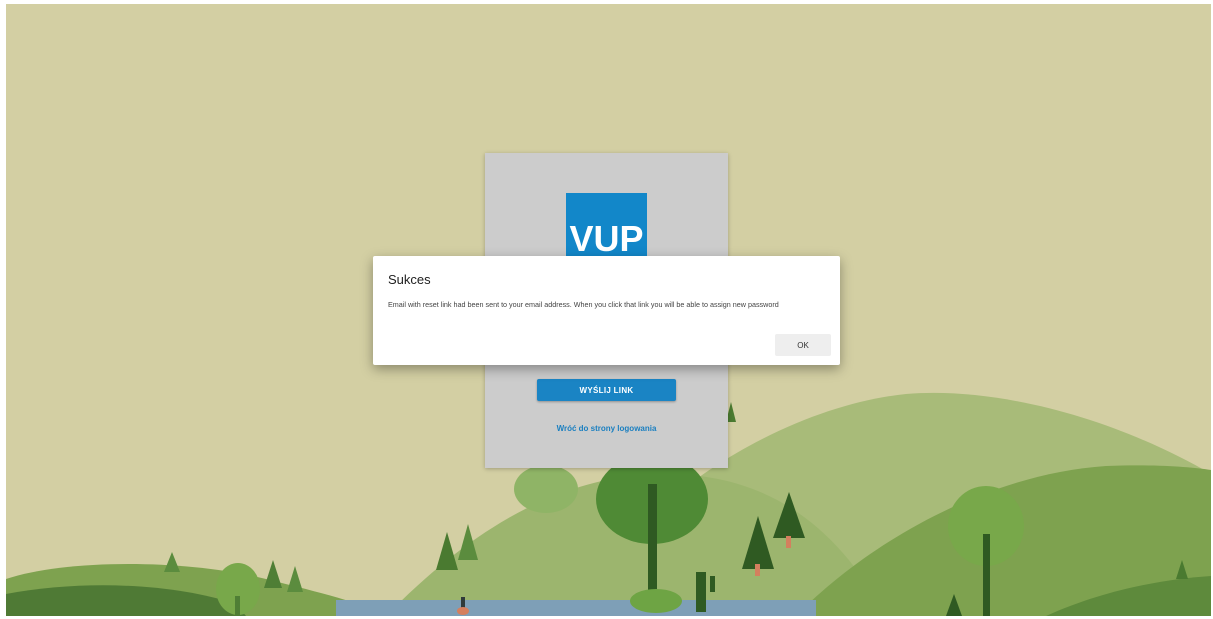  I want to click on dialog-title: Sukces, so click(409, 279).